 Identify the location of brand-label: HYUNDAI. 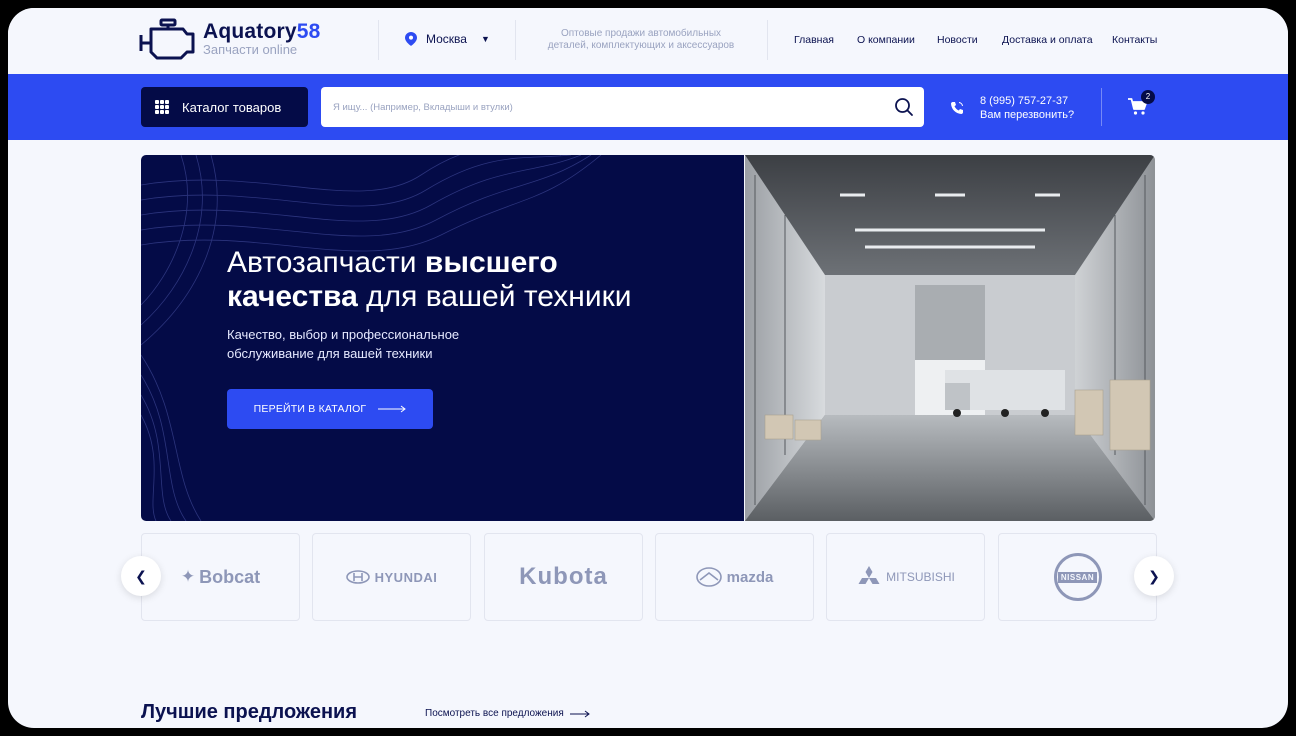
(406, 577).